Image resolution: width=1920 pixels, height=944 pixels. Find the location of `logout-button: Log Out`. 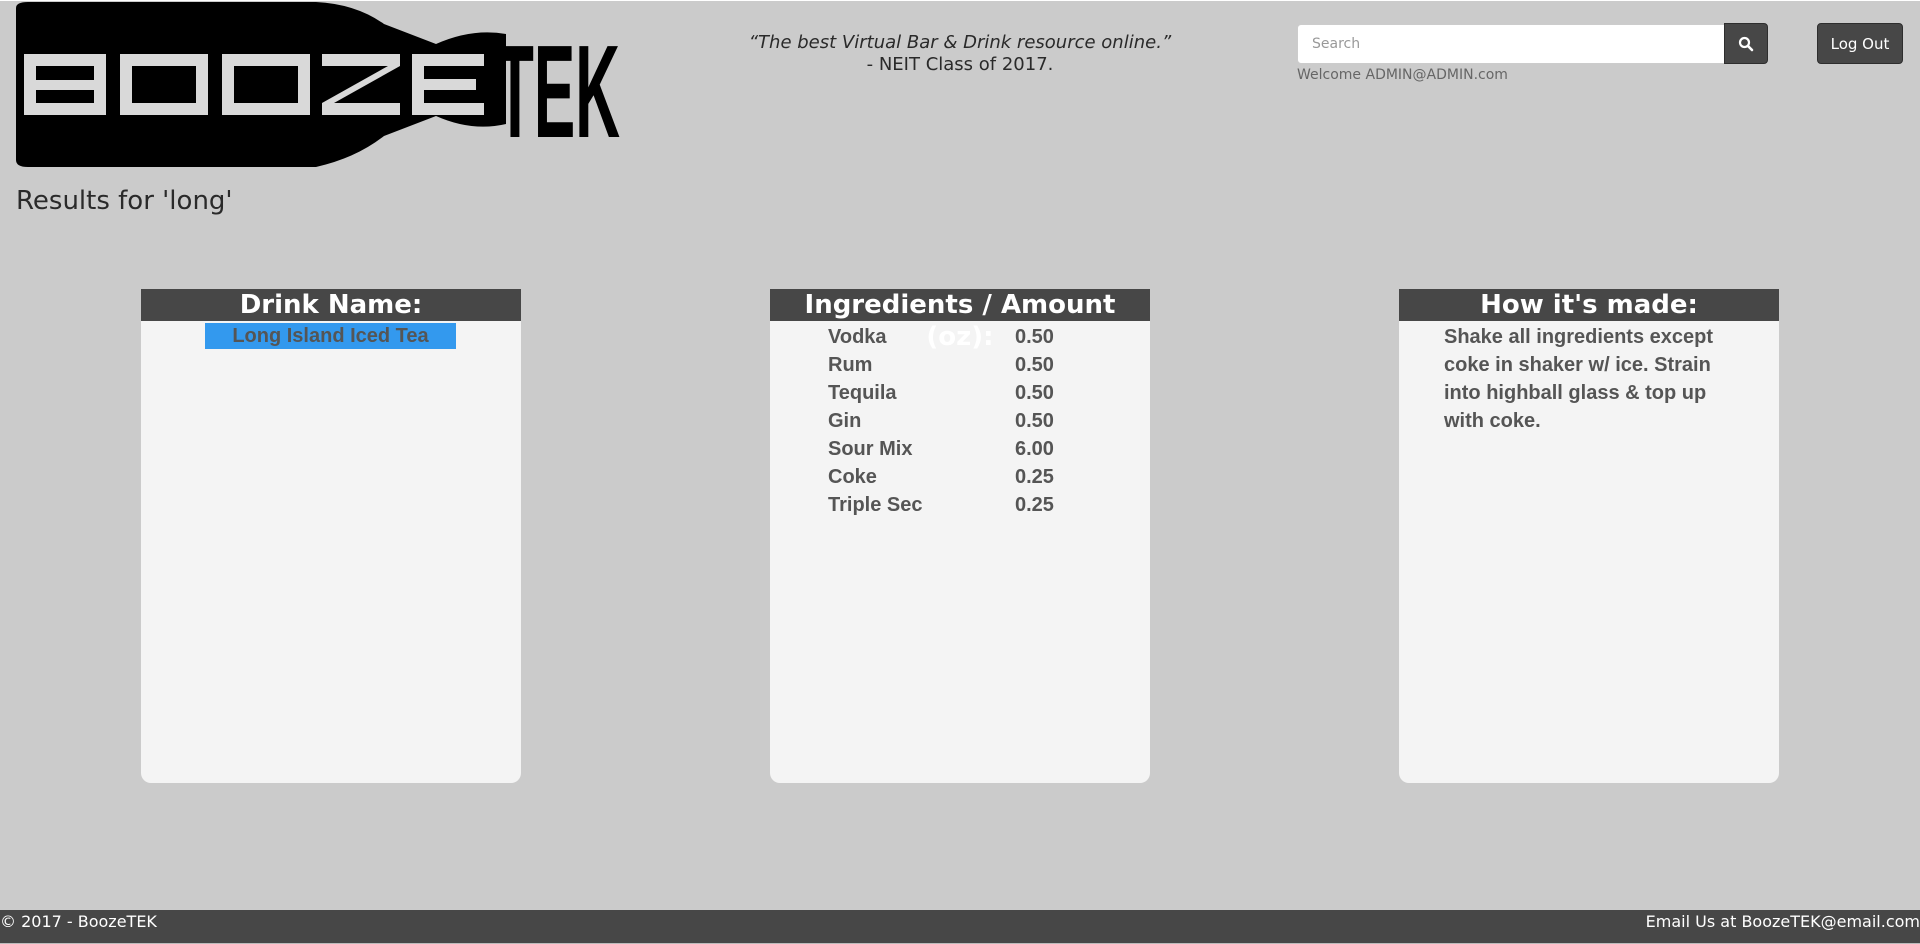

logout-button: Log Out is located at coordinates (1860, 43).